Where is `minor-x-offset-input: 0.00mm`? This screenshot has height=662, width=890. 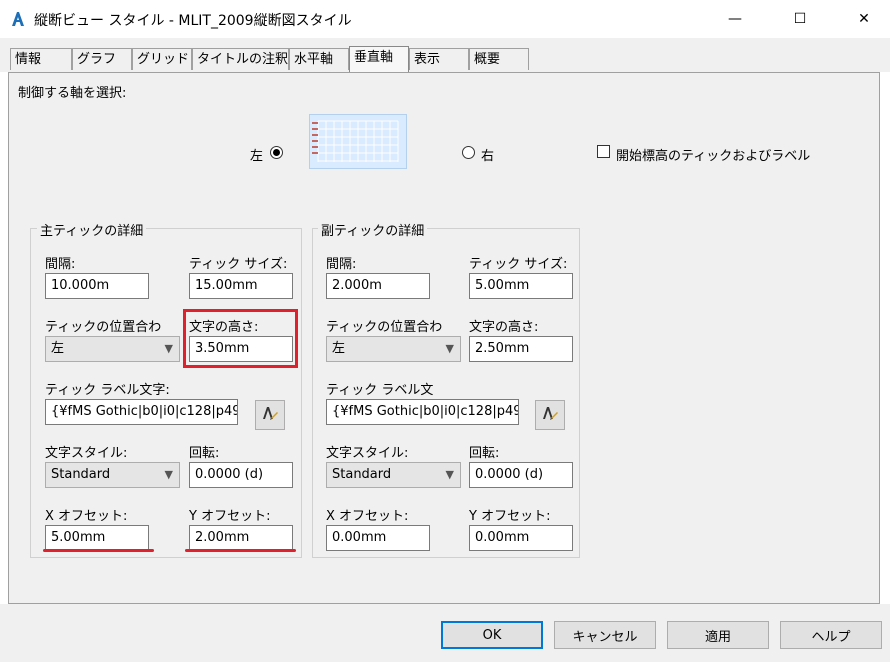
minor-x-offset-input: 0.00mm is located at coordinates (378, 538).